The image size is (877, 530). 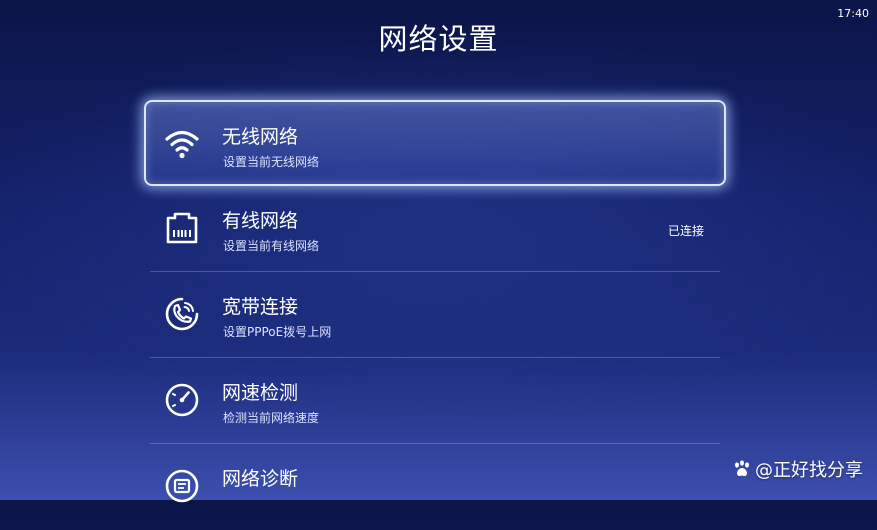 What do you see at coordinates (260, 221) in the screenshot?
I see `menu-item-title: 有线网络` at bounding box center [260, 221].